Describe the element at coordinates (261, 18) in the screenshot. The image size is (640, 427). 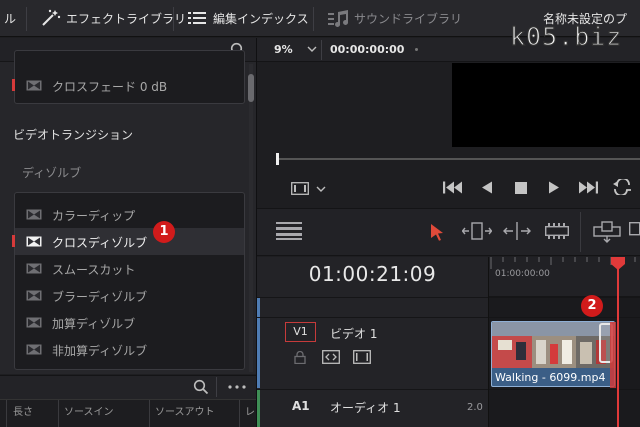
I see `edit-index-tab: 編集インデックス` at that location.